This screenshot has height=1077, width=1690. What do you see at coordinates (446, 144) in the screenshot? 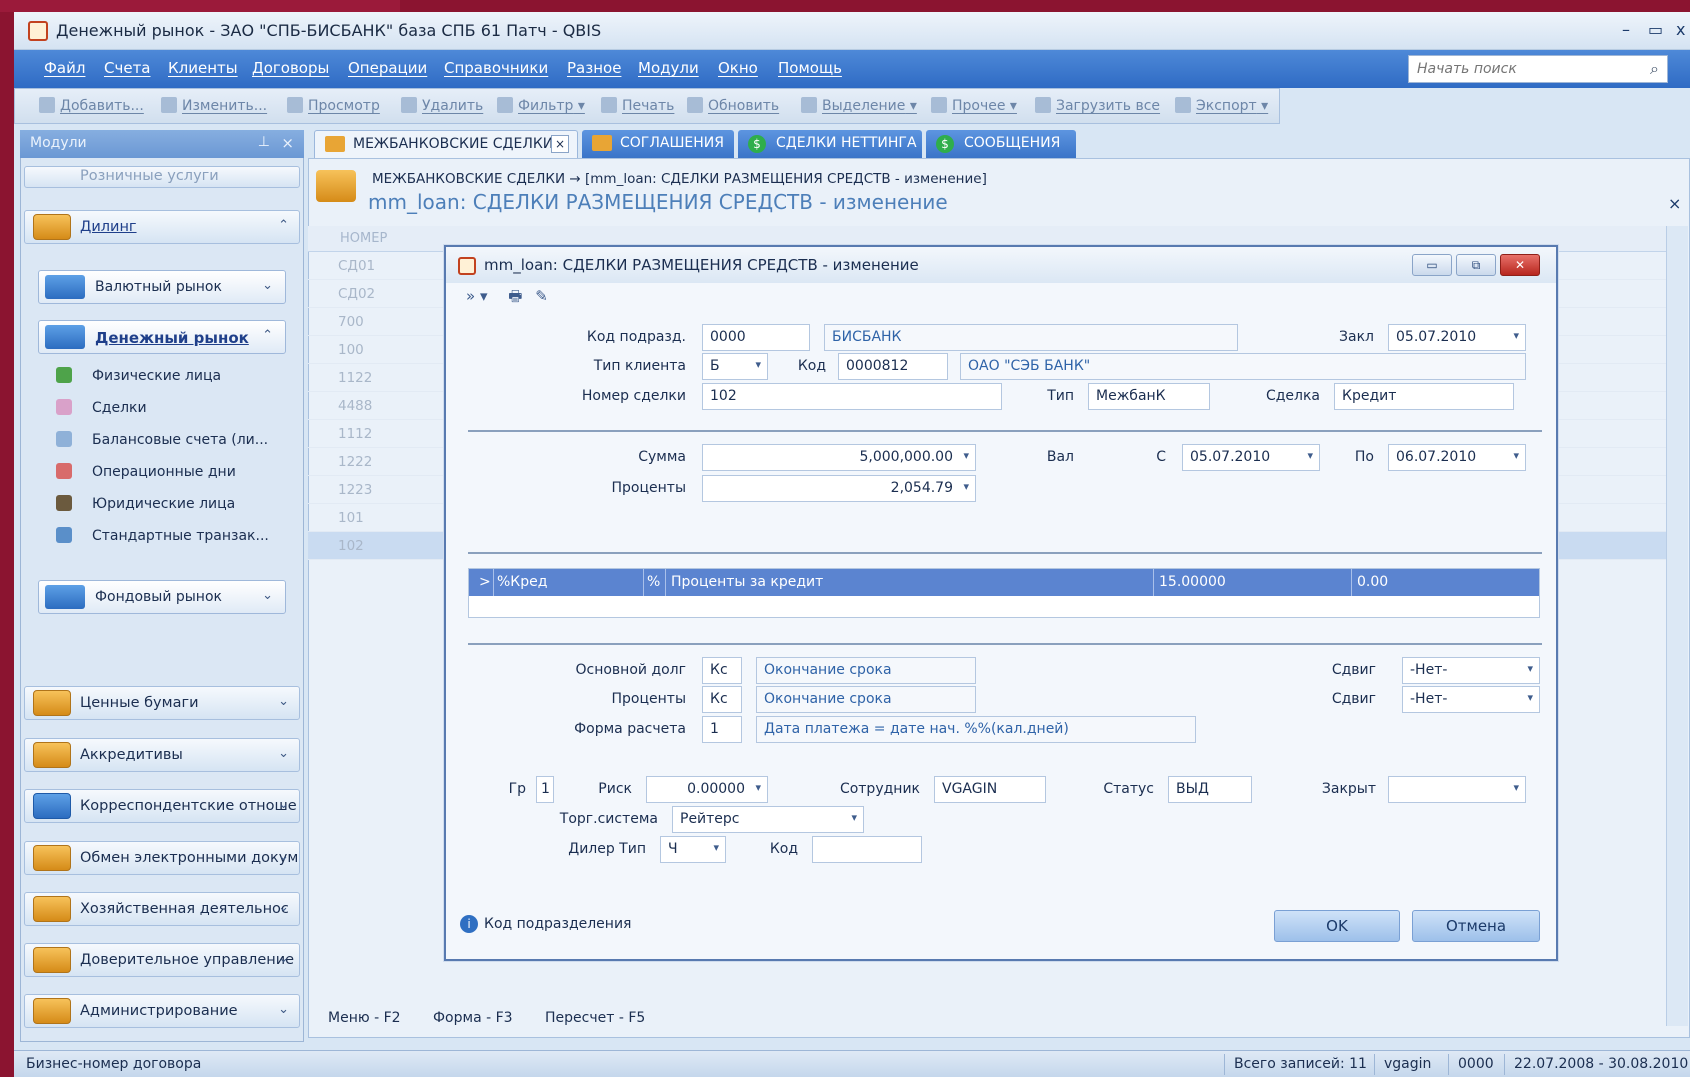
I see `tab-interbank-deals: МЕЖБАНКОВСКИЕ СДЕЛКИ ×` at bounding box center [446, 144].